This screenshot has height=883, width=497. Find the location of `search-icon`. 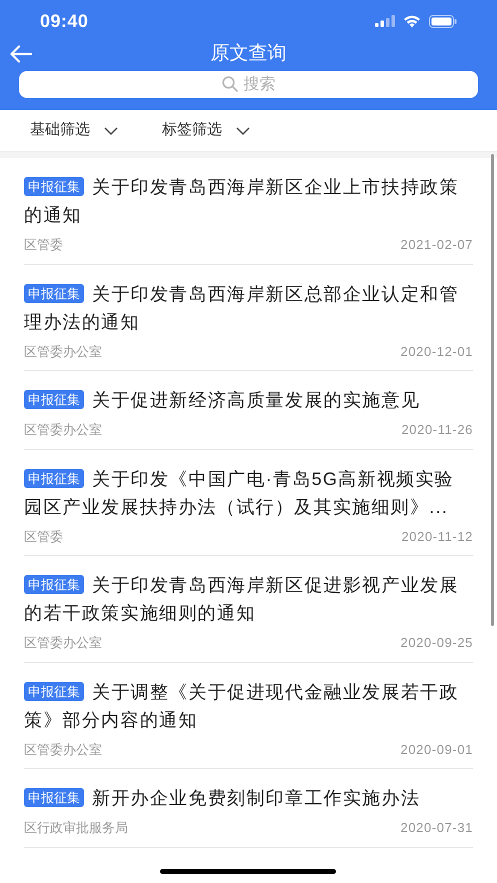

search-icon is located at coordinates (230, 84).